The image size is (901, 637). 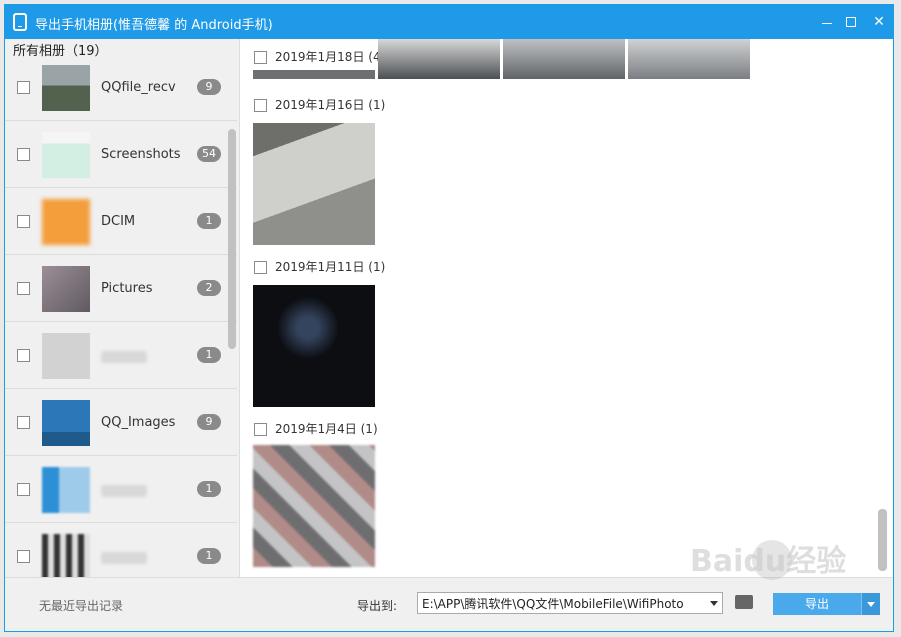 What do you see at coordinates (768, 561) in the screenshot?
I see `baidu-watermark: Baidu经验` at bounding box center [768, 561].